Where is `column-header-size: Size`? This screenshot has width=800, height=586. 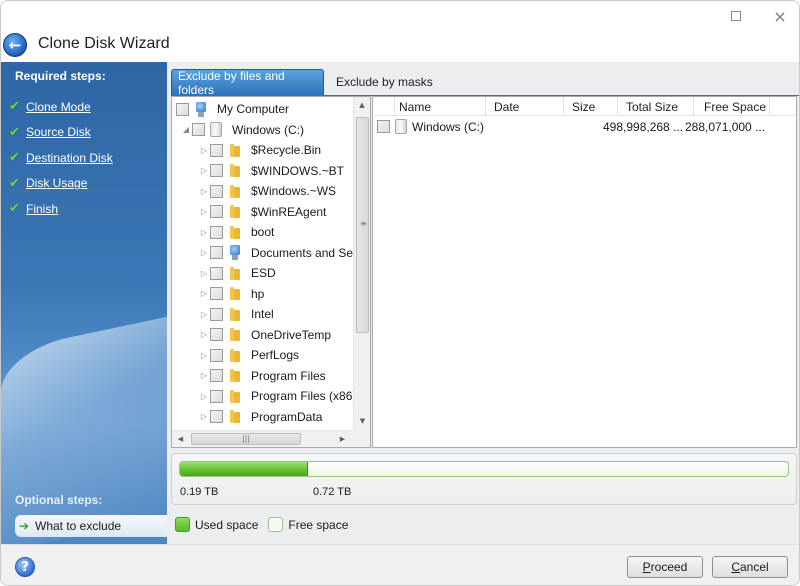
column-header-size: Size is located at coordinates (591, 106).